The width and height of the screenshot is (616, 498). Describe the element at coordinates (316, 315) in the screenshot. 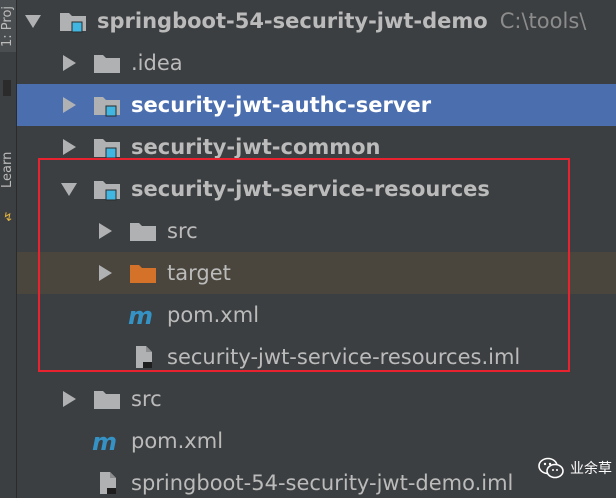

I see `tree-row-child-pom: m pom.xml` at that location.